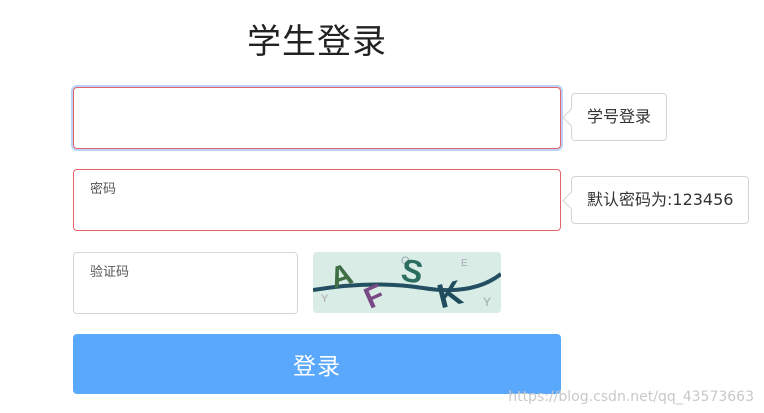  I want to click on captcha-field: 验证码, so click(185, 283).